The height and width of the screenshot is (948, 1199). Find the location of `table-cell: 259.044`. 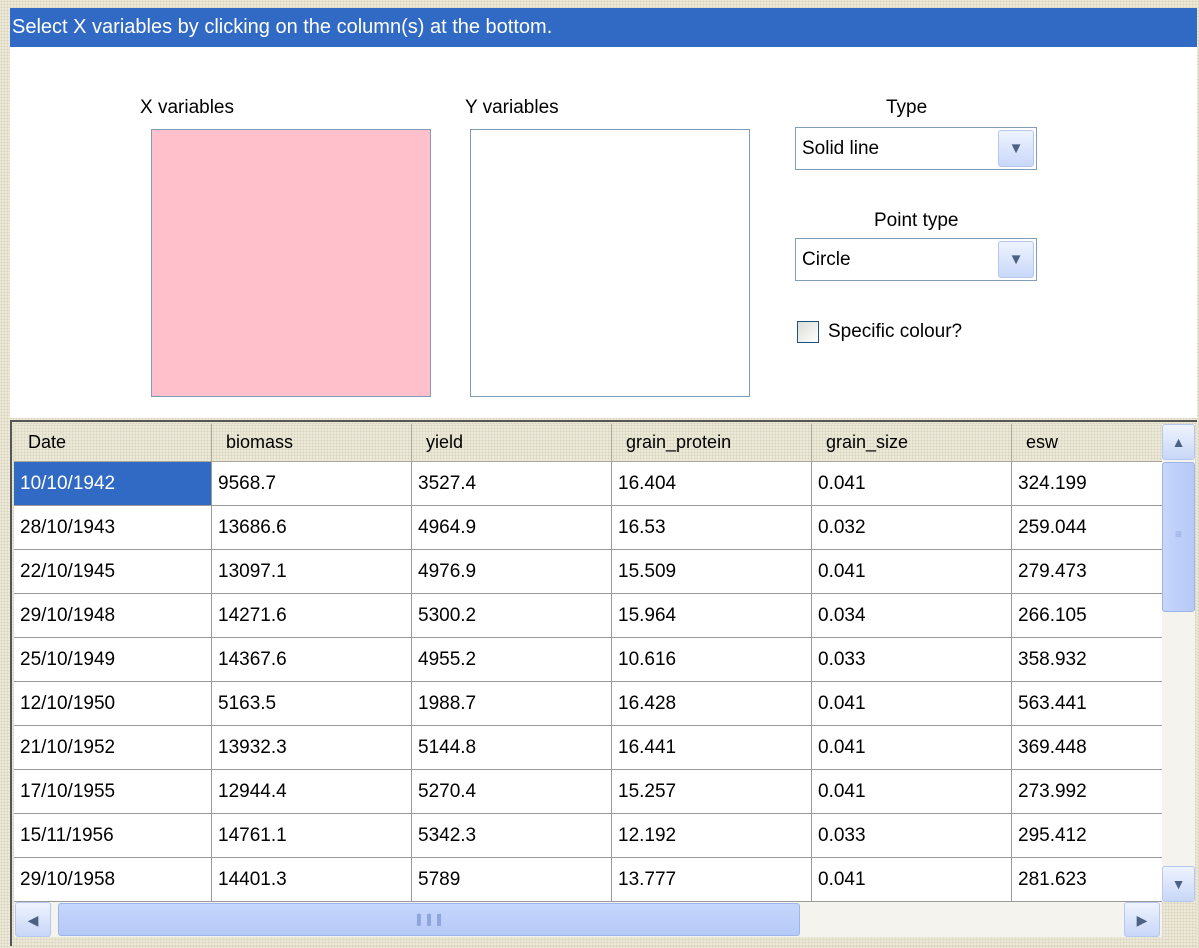

table-cell: 259.044 is located at coordinates (1088, 528).